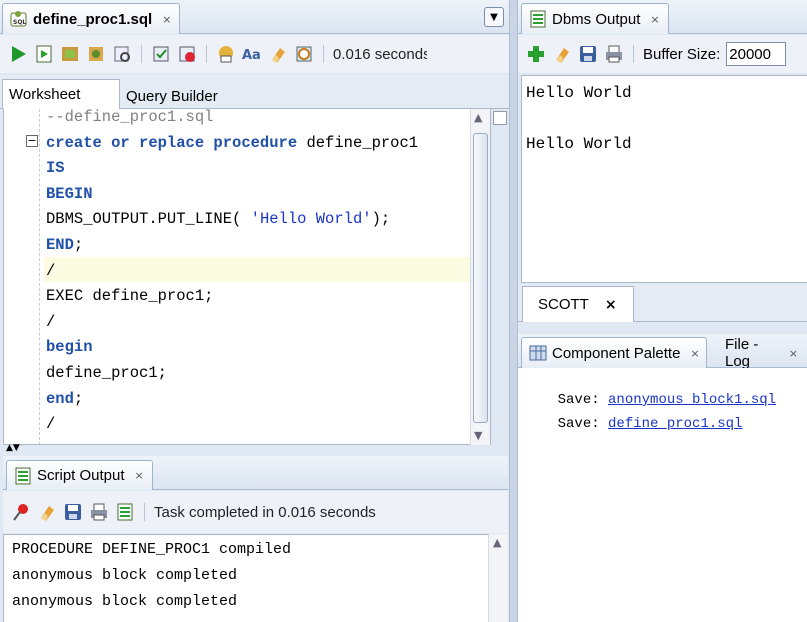  I want to click on run-script-icon, so click(44, 54).